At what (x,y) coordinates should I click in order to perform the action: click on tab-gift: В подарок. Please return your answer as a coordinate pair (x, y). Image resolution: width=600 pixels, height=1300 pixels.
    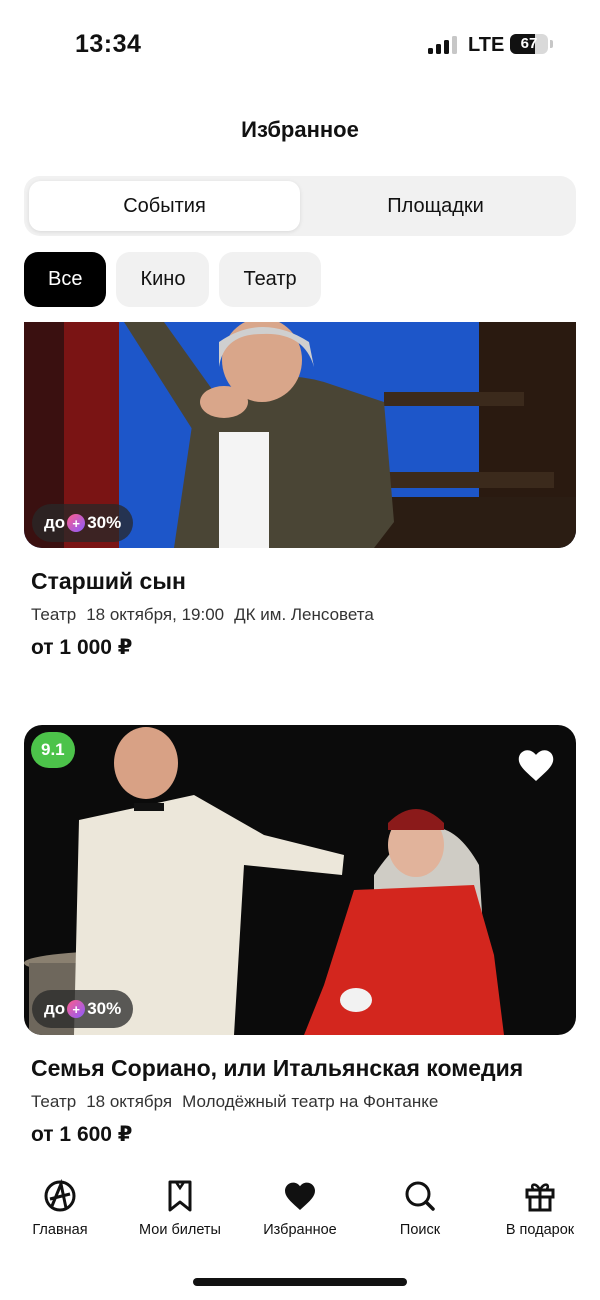
    Looking at the image, I should click on (540, 1205).